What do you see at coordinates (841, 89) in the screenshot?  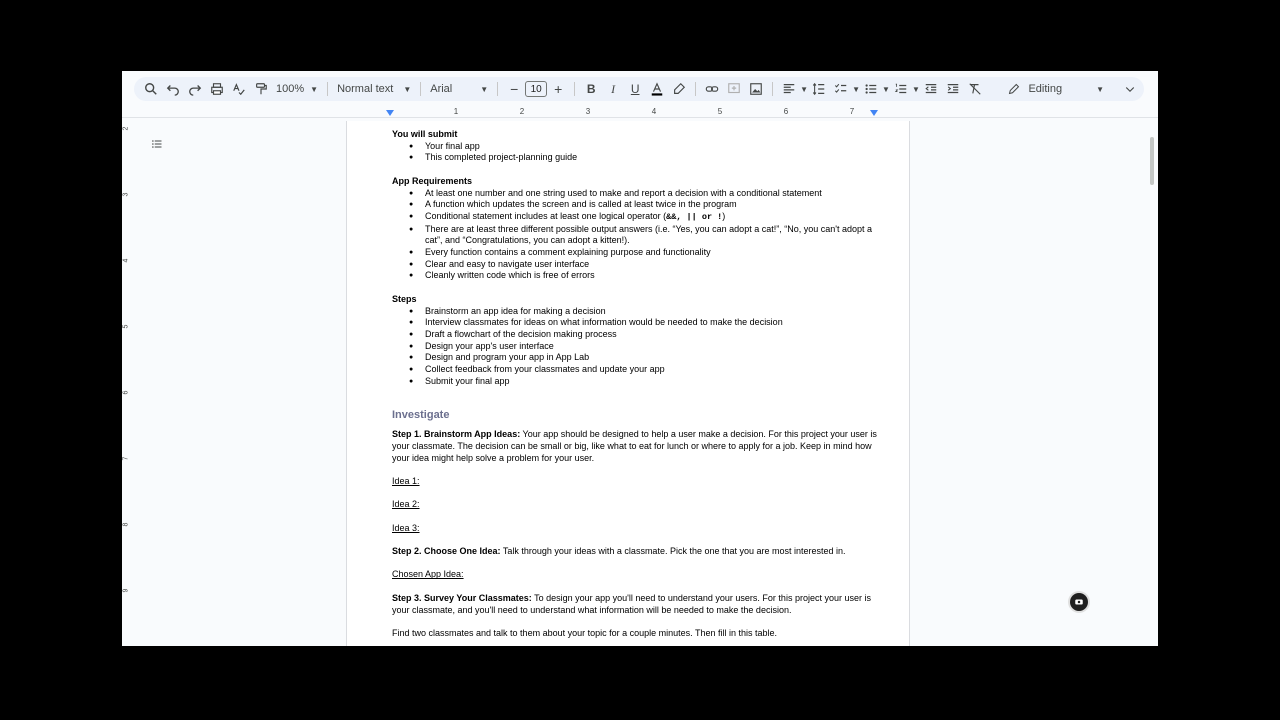 I see `checklist-icon` at bounding box center [841, 89].